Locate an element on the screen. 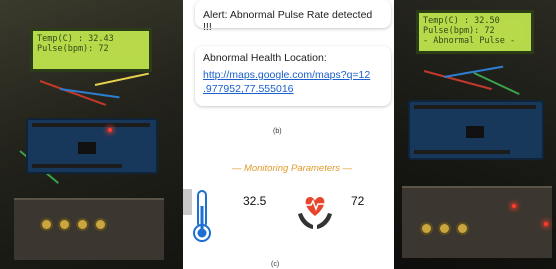 Image resolution: width=556 pixels, height=269 pixels. lcd-display: Temp(C) : 32.43 Pulse(bpm): 72 is located at coordinates (91, 50).